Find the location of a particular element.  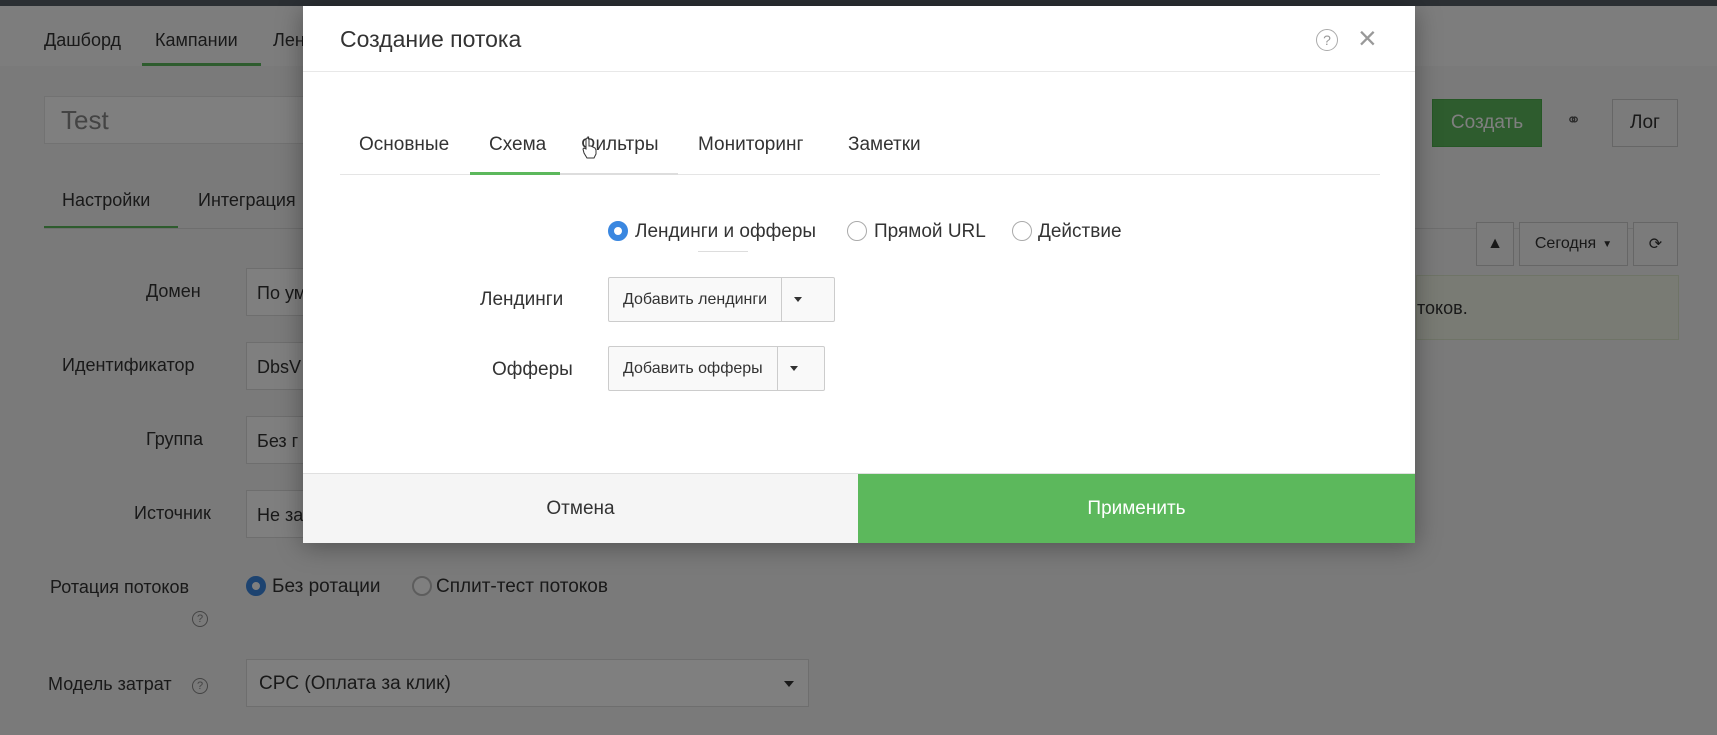

tab-monitoring: Мониторинг is located at coordinates (750, 145).